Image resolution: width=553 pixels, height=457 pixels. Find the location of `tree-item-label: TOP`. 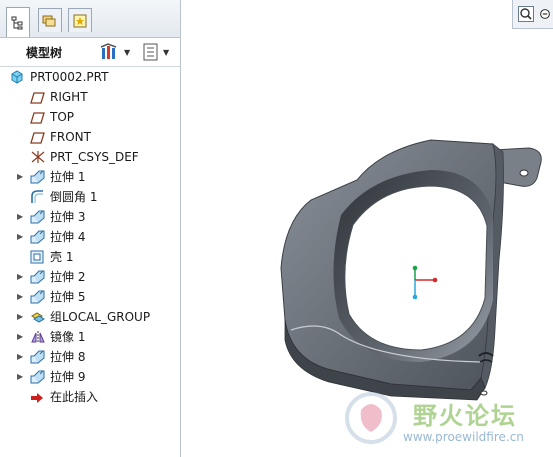

tree-item-label: TOP is located at coordinates (62, 117).